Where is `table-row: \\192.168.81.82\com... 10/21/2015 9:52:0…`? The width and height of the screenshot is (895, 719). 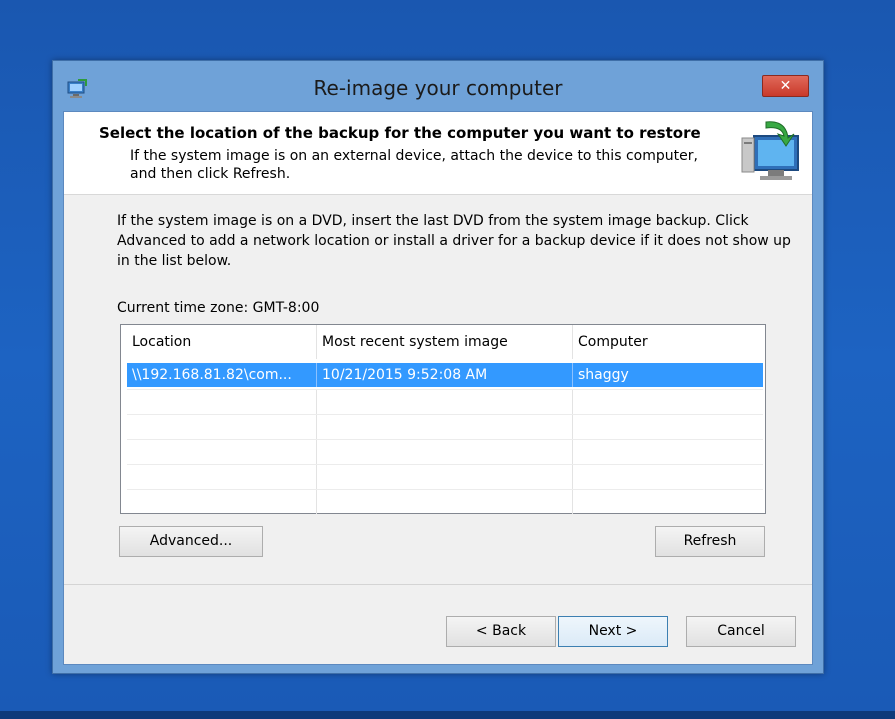
table-row: \\192.168.81.82\com... 10/21/2015 9:52:0… is located at coordinates (445, 375).